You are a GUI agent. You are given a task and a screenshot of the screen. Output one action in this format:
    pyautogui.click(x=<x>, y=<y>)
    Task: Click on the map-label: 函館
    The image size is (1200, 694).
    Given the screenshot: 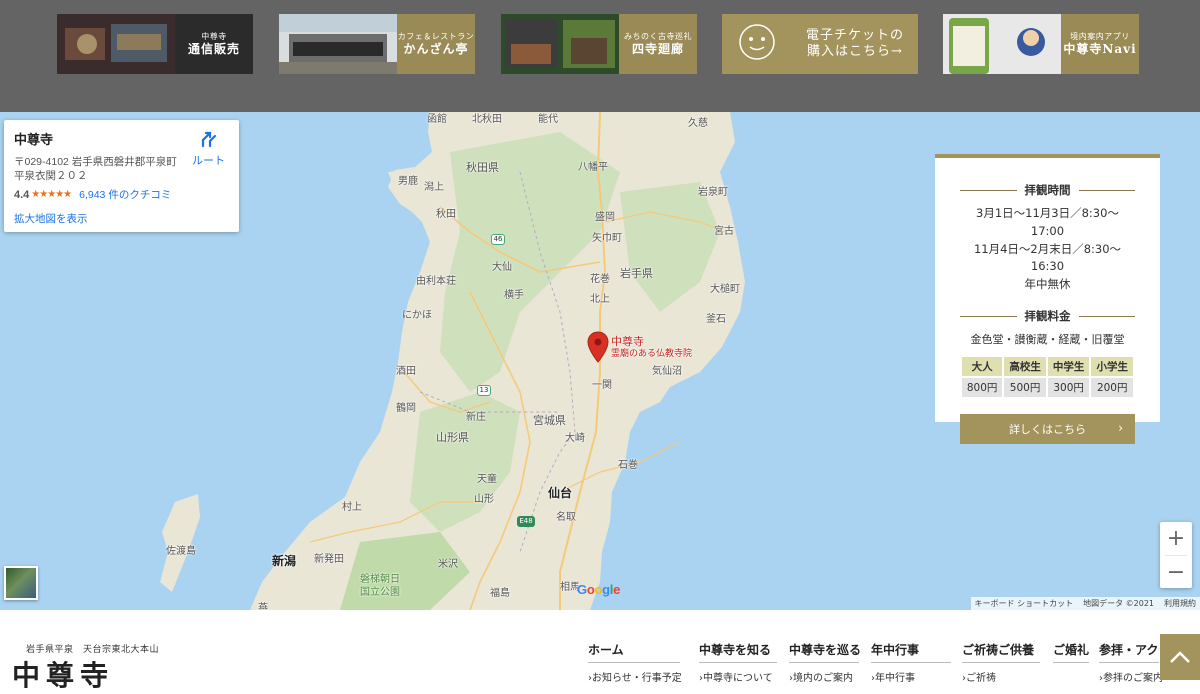 What is the action you would take?
    pyautogui.click(x=437, y=119)
    